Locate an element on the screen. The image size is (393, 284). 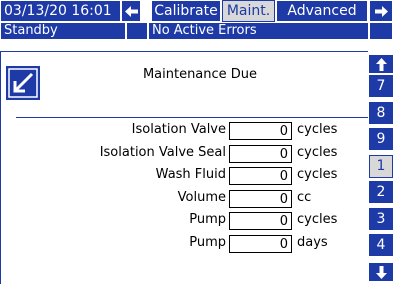
tab-maint: Maint. is located at coordinates (248, 11).